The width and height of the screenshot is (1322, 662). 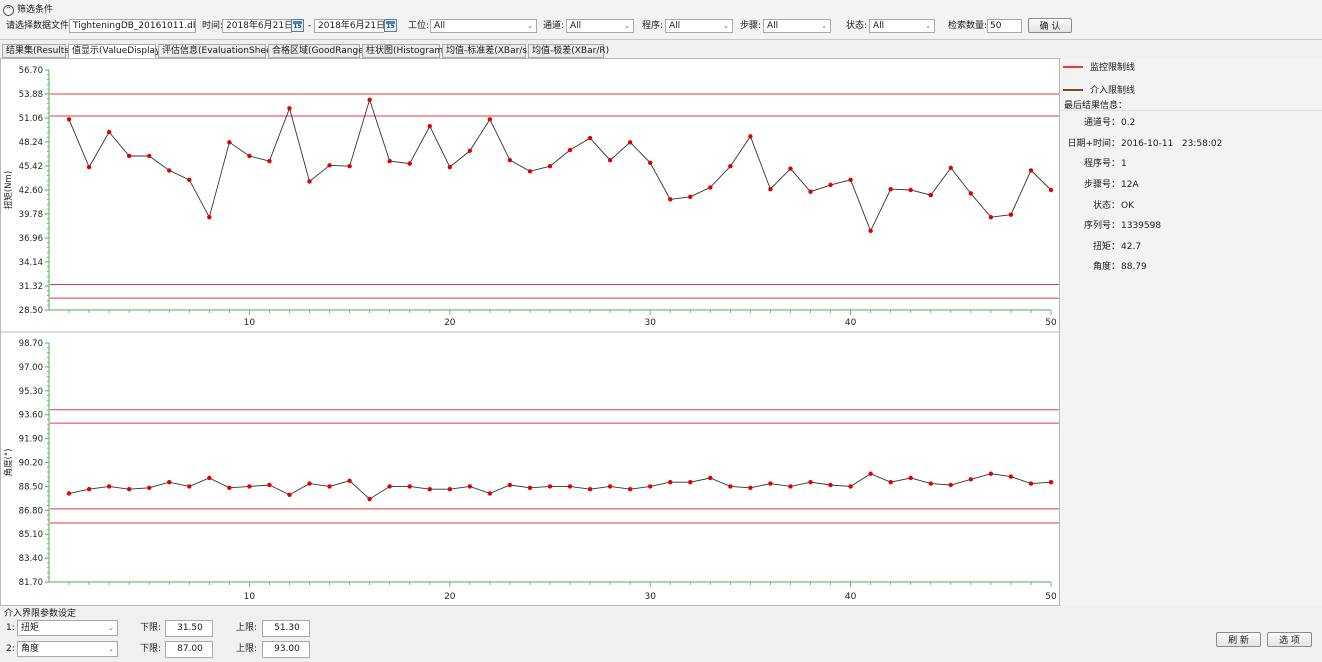 What do you see at coordinates (879, 26) in the screenshot?
I see `status-value: All` at bounding box center [879, 26].